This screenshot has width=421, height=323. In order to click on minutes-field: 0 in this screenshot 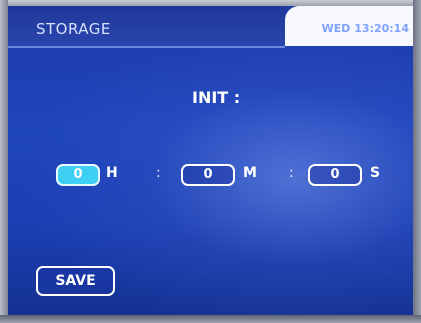, I will do `click(208, 175)`.